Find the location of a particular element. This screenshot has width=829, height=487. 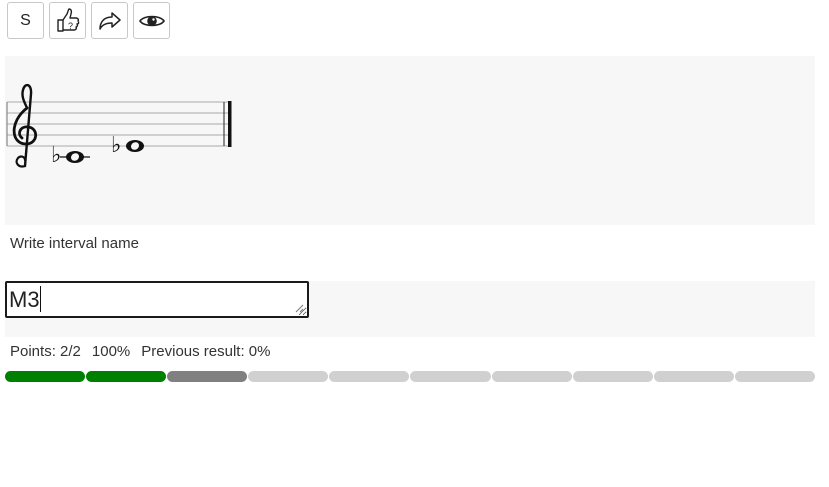

answer-input-value: M3 is located at coordinates (24, 299).